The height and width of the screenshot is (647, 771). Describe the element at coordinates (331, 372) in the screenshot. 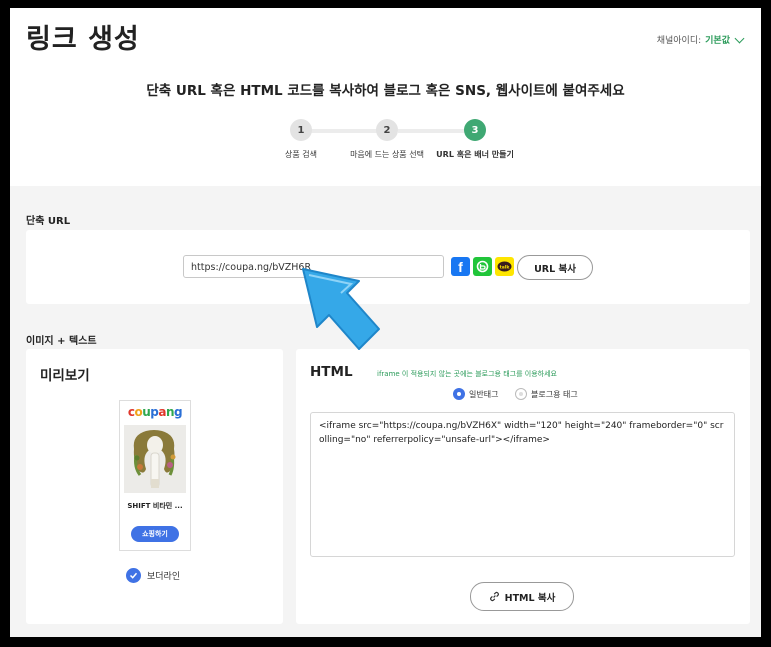

I see `html-title: HTML` at that location.